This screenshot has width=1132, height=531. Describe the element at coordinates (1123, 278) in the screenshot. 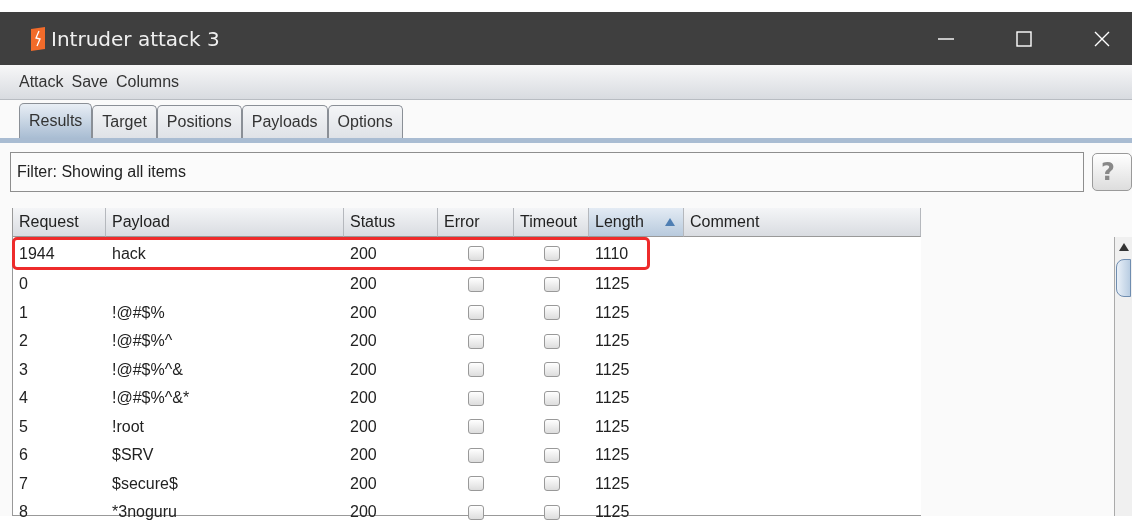

I see `scroll-thumb` at that location.